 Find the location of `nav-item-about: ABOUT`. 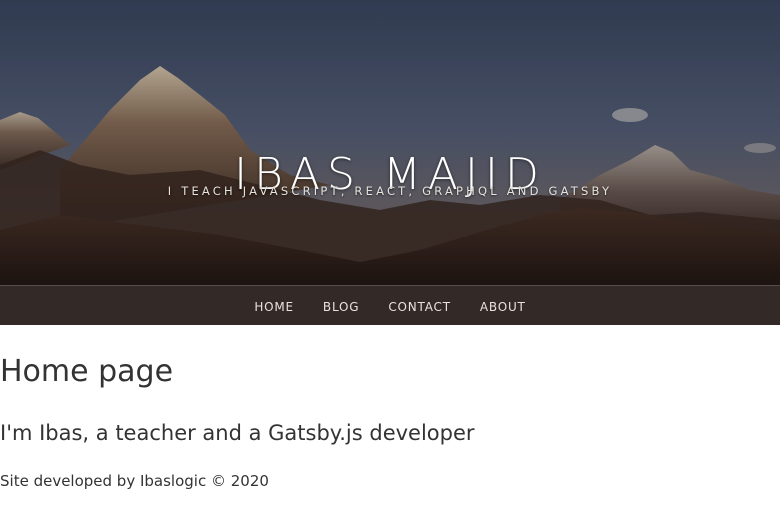

nav-item-about: ABOUT is located at coordinates (503, 305).